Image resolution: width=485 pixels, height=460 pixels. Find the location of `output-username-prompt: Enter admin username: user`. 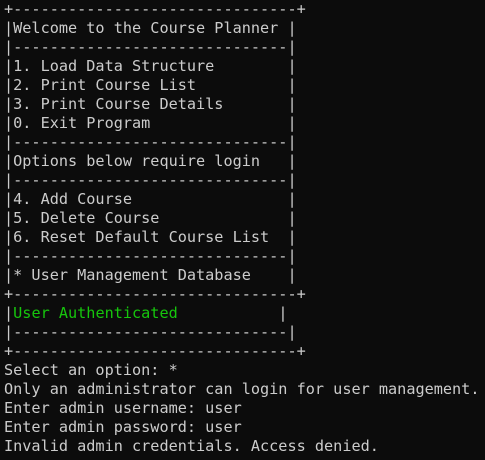

output-username-prompt: Enter admin username: user is located at coordinates (123, 408).